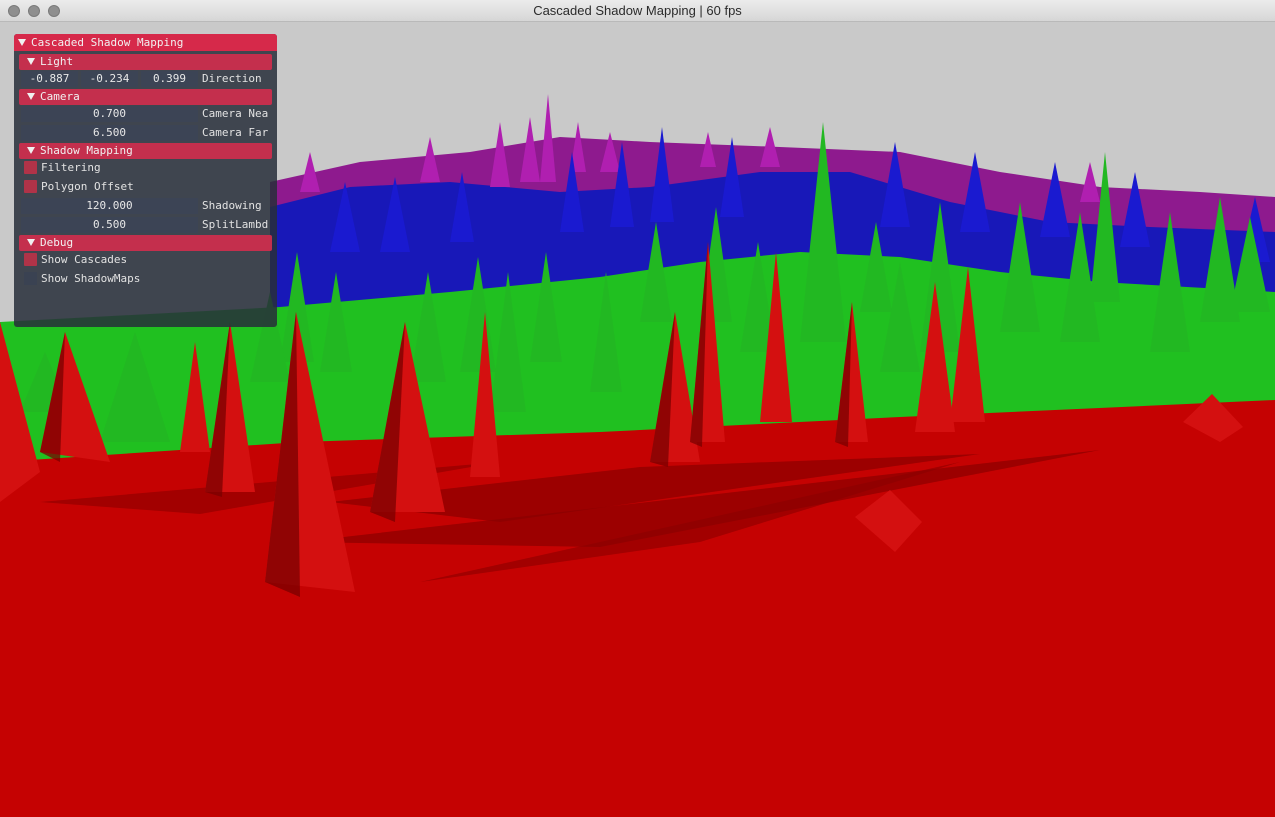  I want to click on light-direction-row: -0.887 -0.234 0.399 Direction, so click(149, 79).